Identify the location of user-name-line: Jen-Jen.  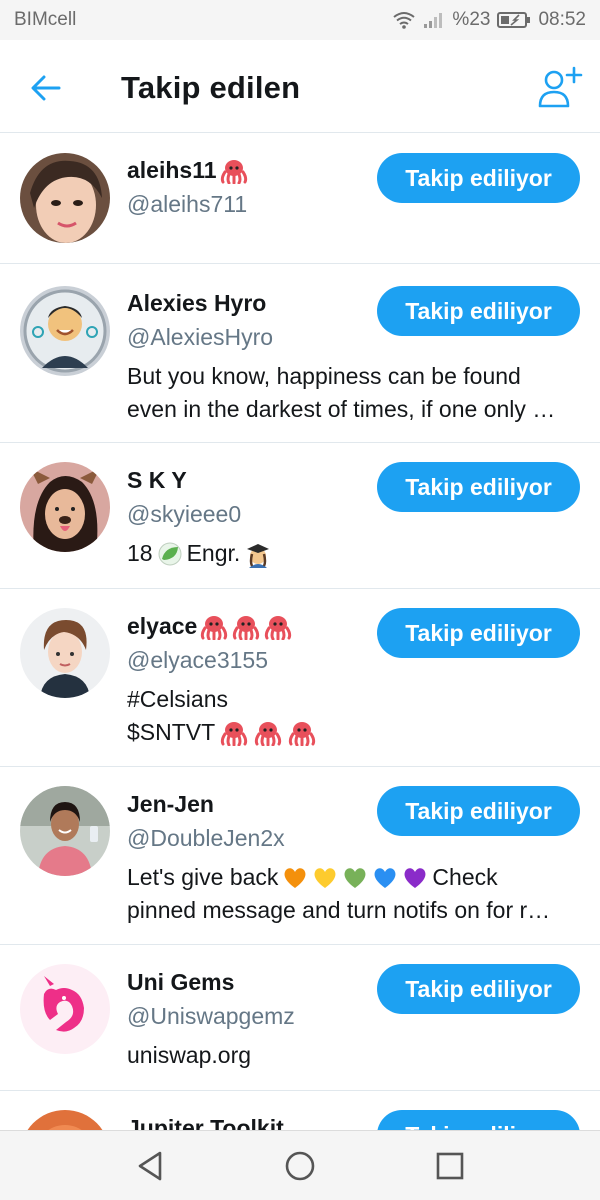
(170, 804).